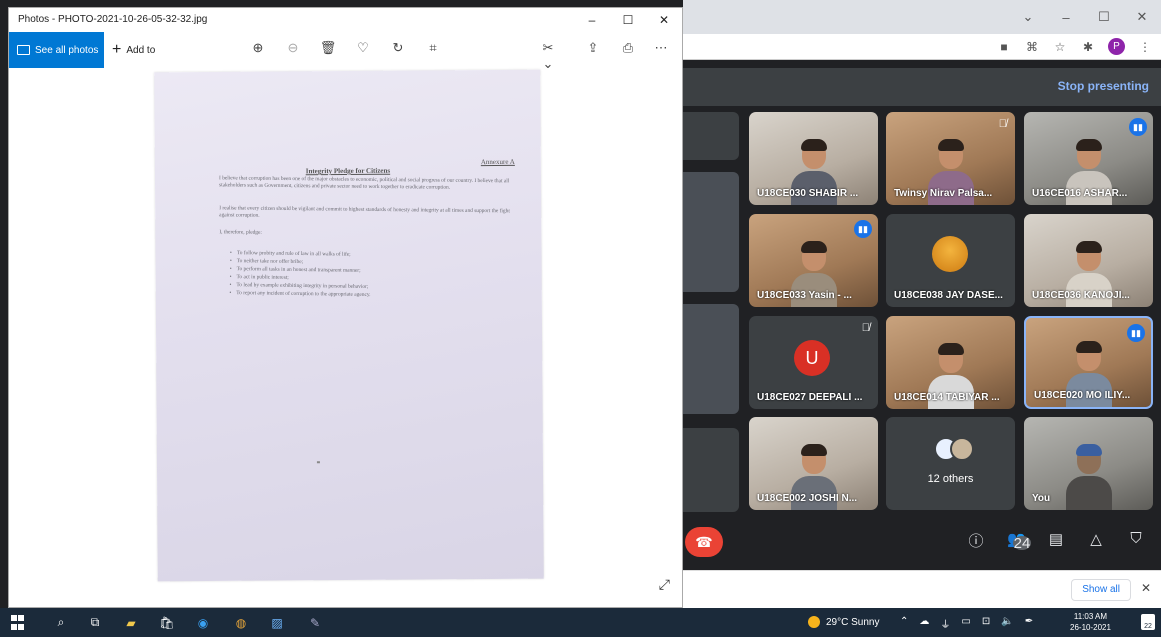 The image size is (1161, 637). I want to click on paint-icon: ✎, so click(315, 622).